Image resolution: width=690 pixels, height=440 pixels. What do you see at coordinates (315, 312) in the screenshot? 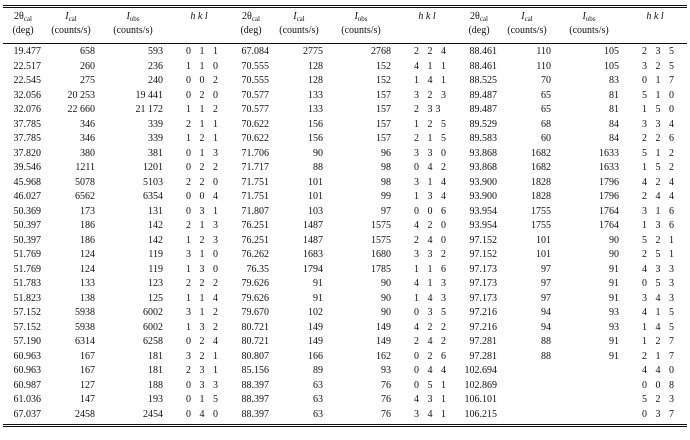
I see `i-cal-cell: 102` at bounding box center [315, 312].